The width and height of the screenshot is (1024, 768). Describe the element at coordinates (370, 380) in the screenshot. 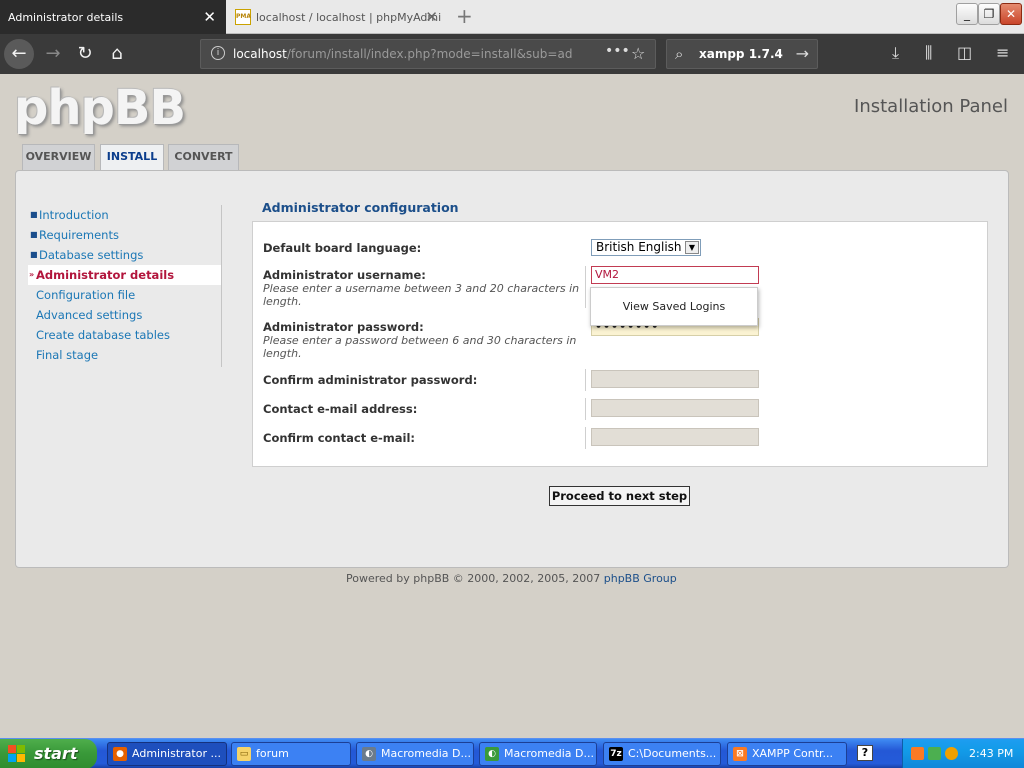

I see `confirm-password-label: Confirm administrator password:` at that location.